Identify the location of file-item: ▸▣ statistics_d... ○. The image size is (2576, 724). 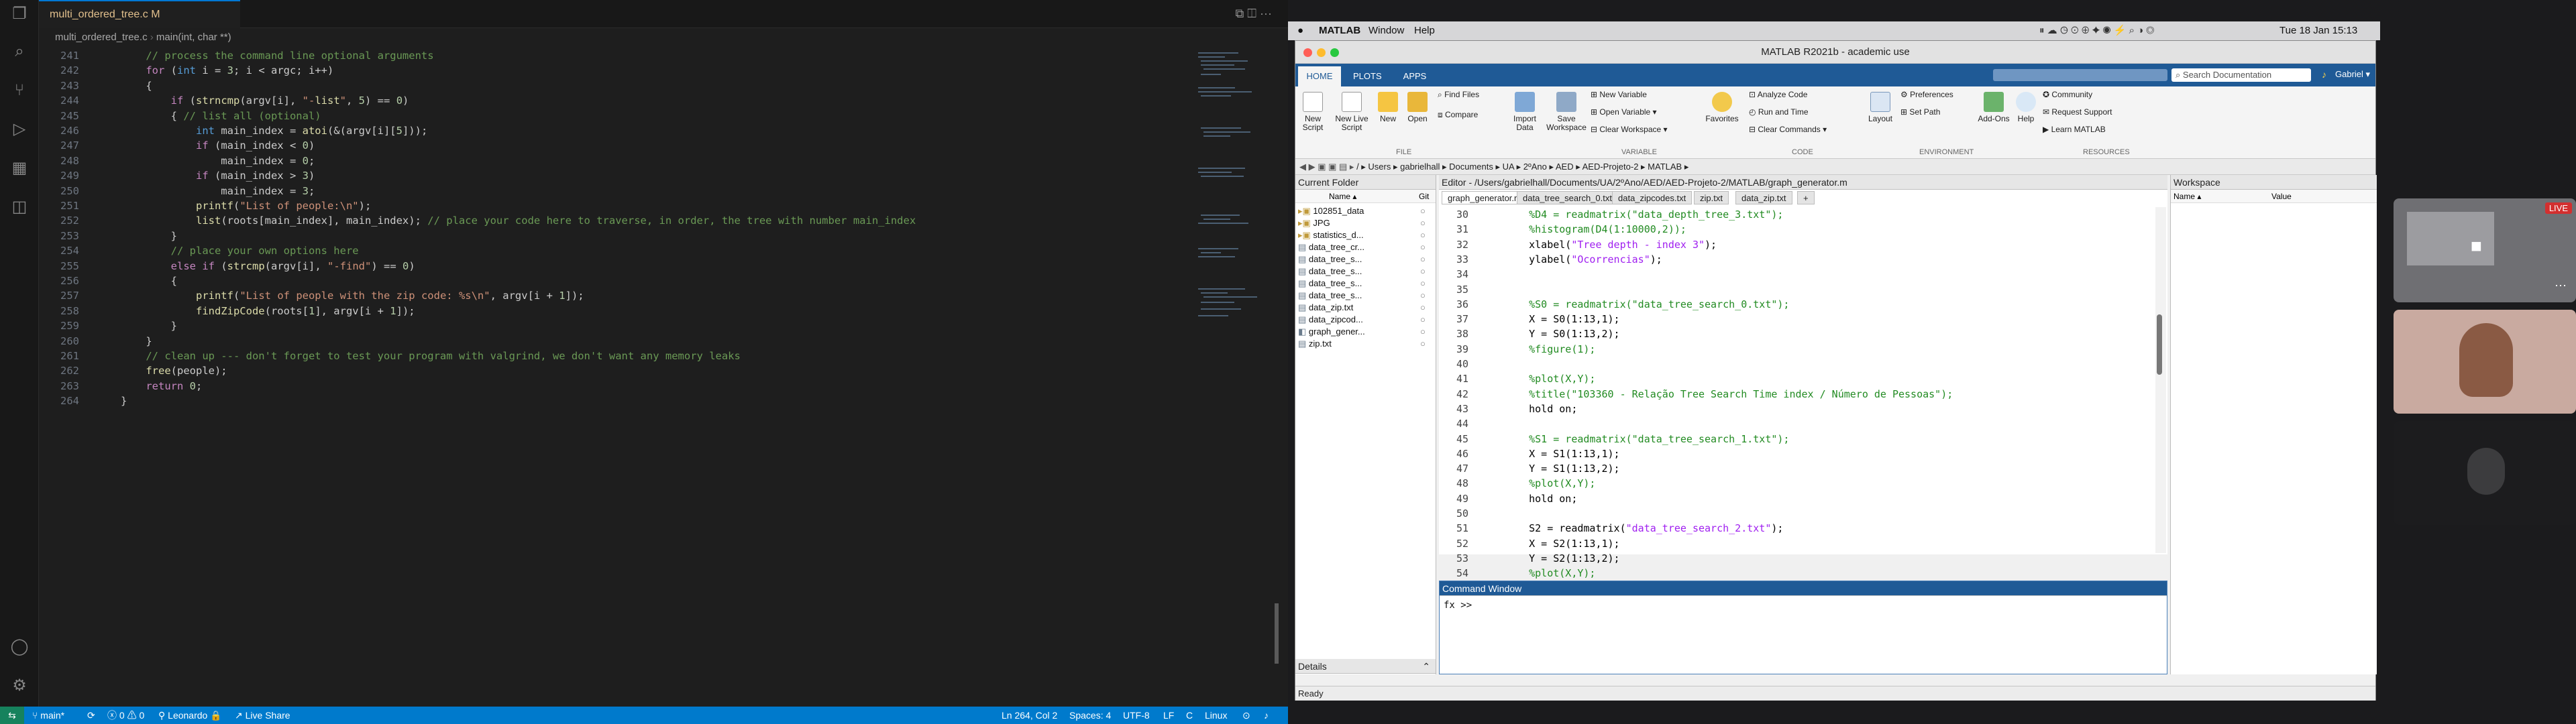
(1365, 235).